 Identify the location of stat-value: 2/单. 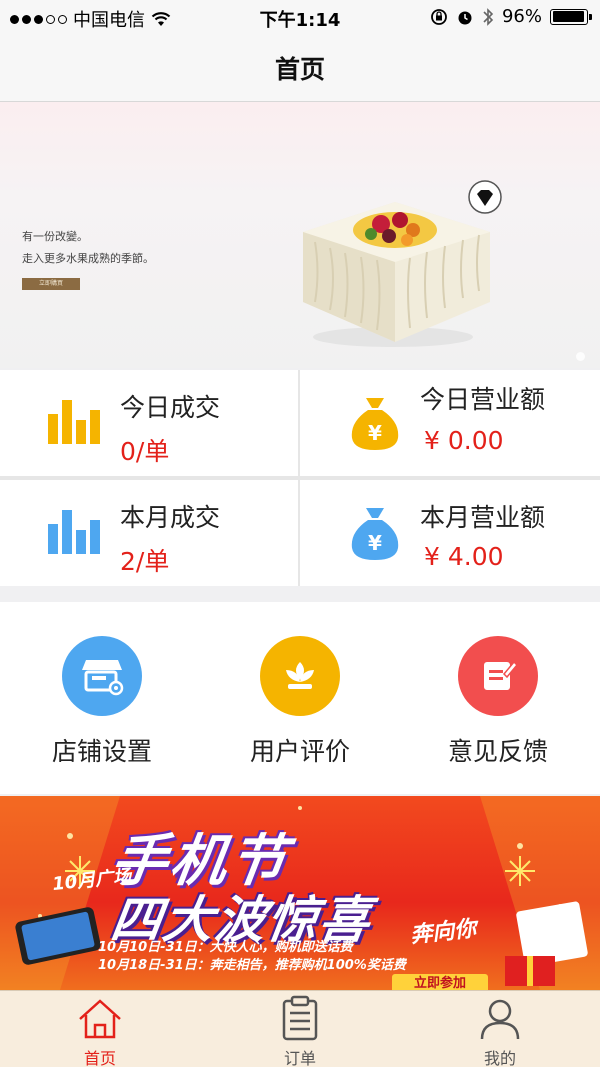
(145, 561).